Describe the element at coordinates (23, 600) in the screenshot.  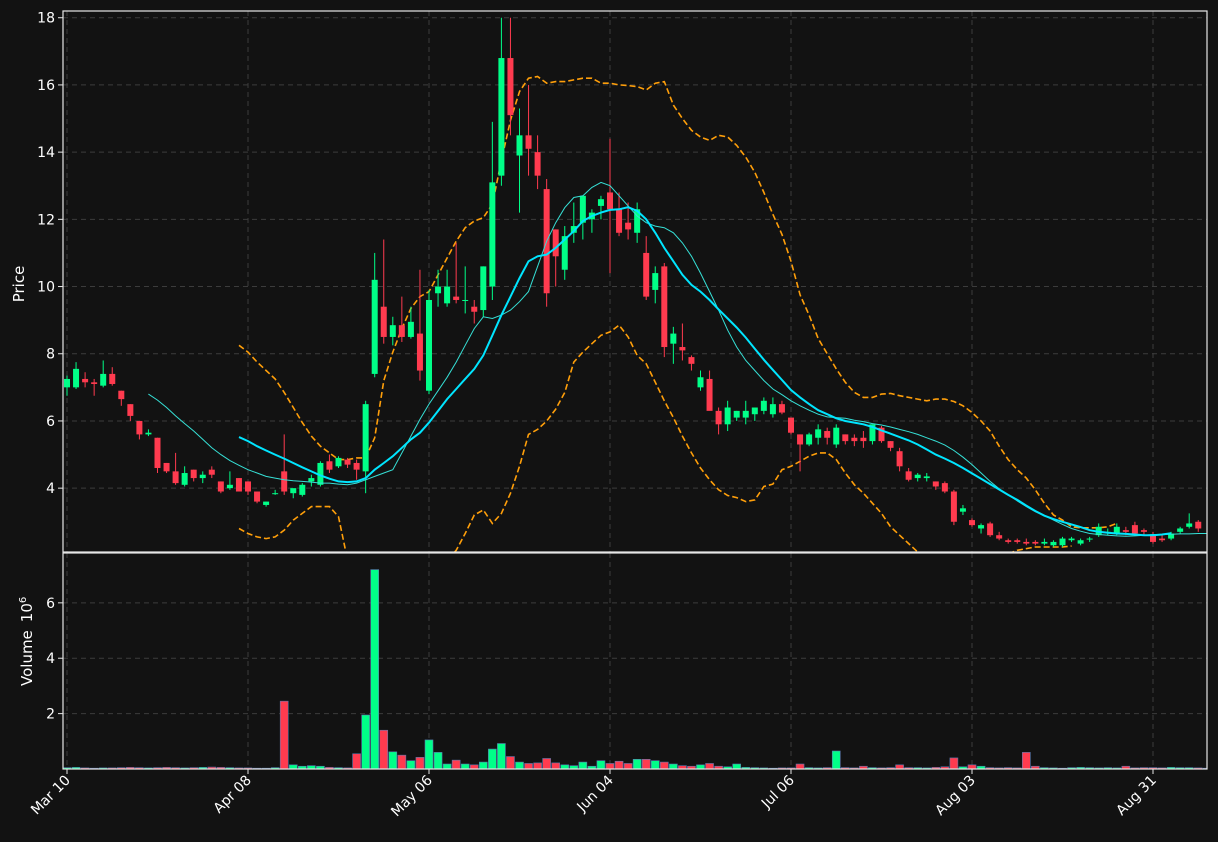
I see `volume-axis-exponent: 6` at that location.